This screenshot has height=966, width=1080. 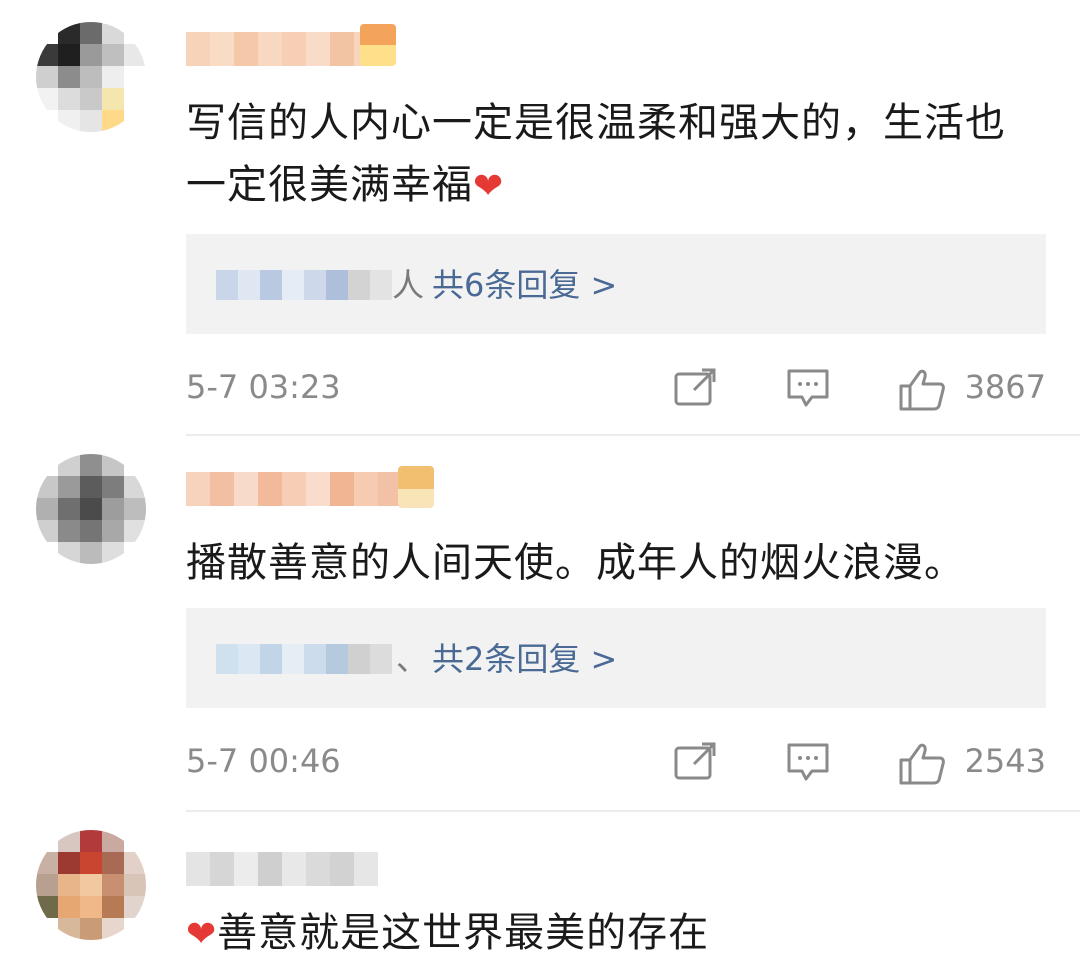 What do you see at coordinates (616, 388) in the screenshot?
I see `comment-meta: 5-7 03:23 3867` at bounding box center [616, 388].